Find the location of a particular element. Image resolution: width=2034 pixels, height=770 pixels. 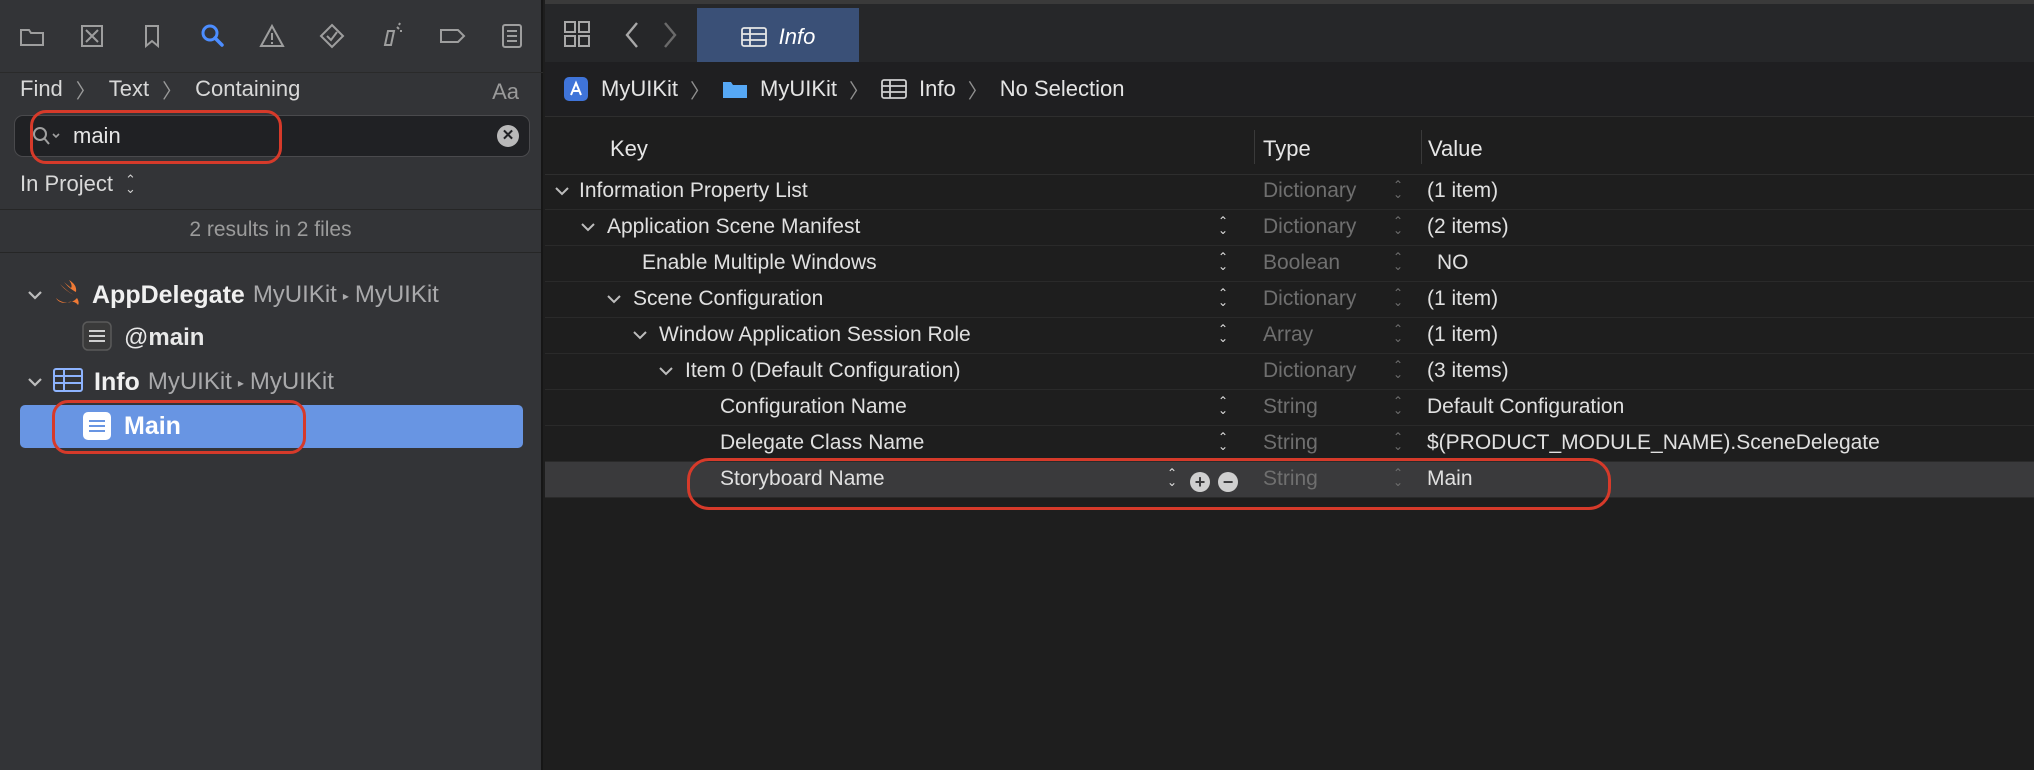

result-file-row: AppDelegate MyUIKit ▸ MyUIKit is located at coordinates (232, 295).